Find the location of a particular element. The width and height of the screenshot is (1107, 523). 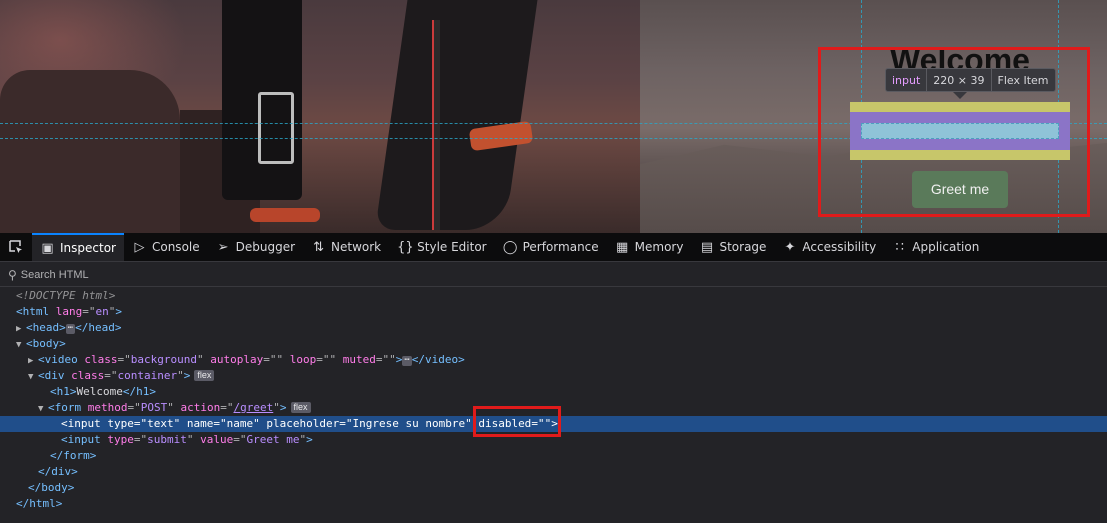

tab-label: Console is located at coordinates (175, 247).